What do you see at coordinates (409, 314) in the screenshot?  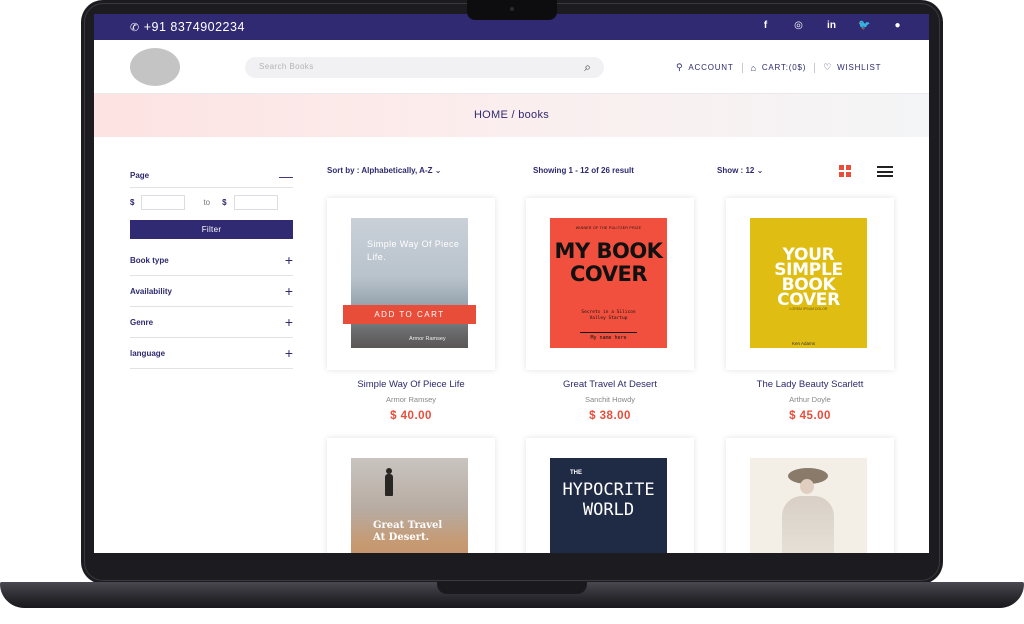 I see `add-to-cart-button: ADD TO CART` at bounding box center [409, 314].